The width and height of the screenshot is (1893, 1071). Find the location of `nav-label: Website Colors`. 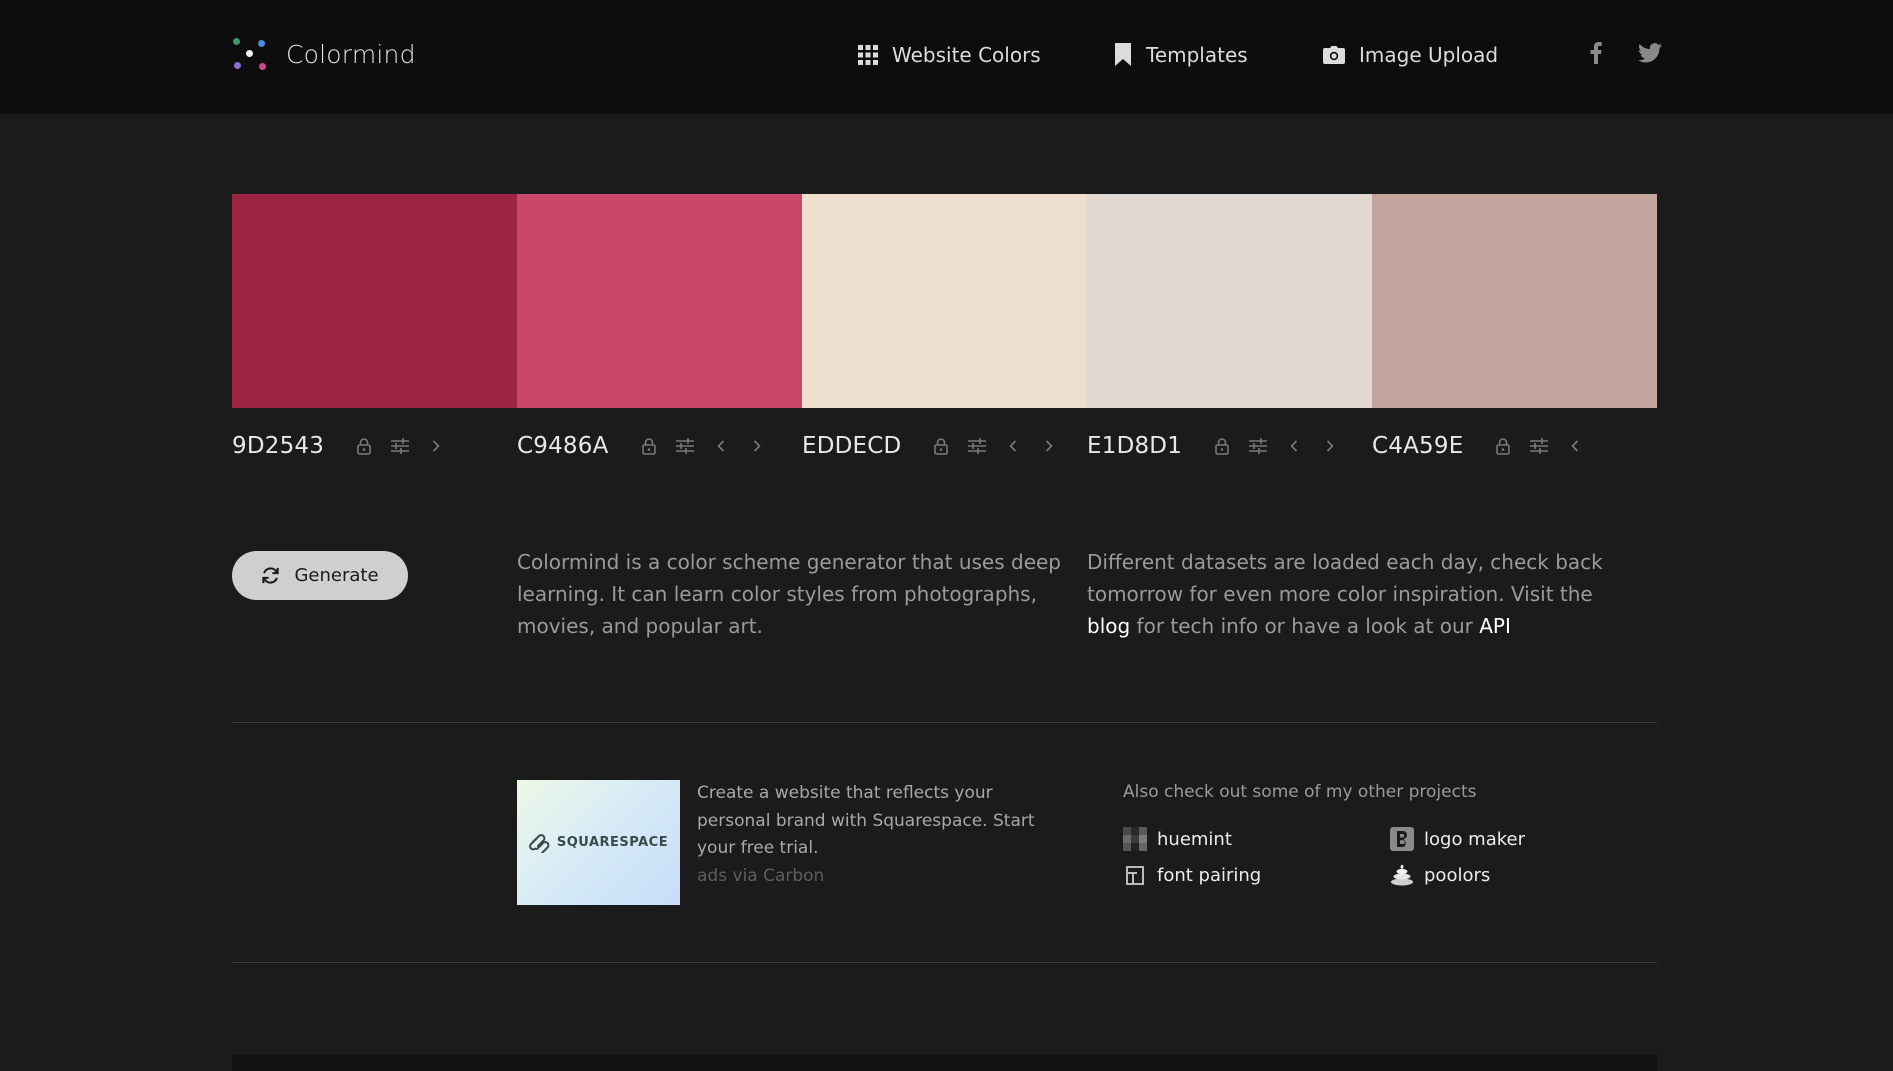

nav-label: Website Colors is located at coordinates (966, 55).